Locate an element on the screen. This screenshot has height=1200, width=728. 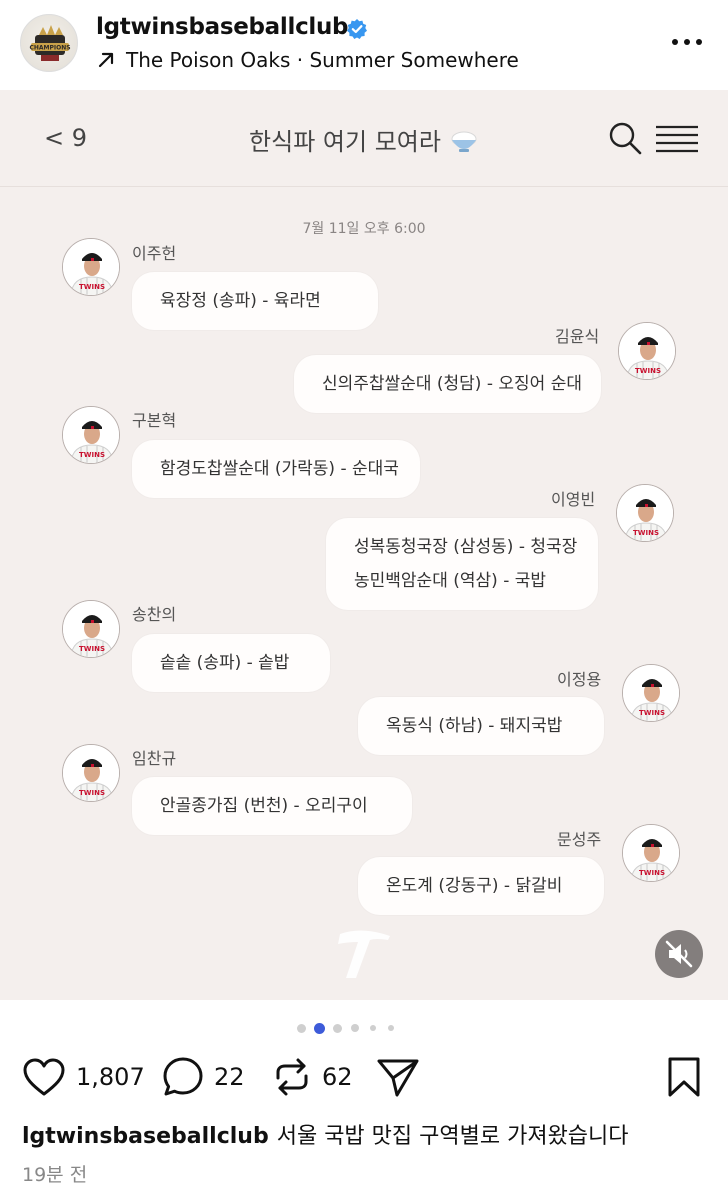
twins-watermark-icon is located at coordinates (364, 954).